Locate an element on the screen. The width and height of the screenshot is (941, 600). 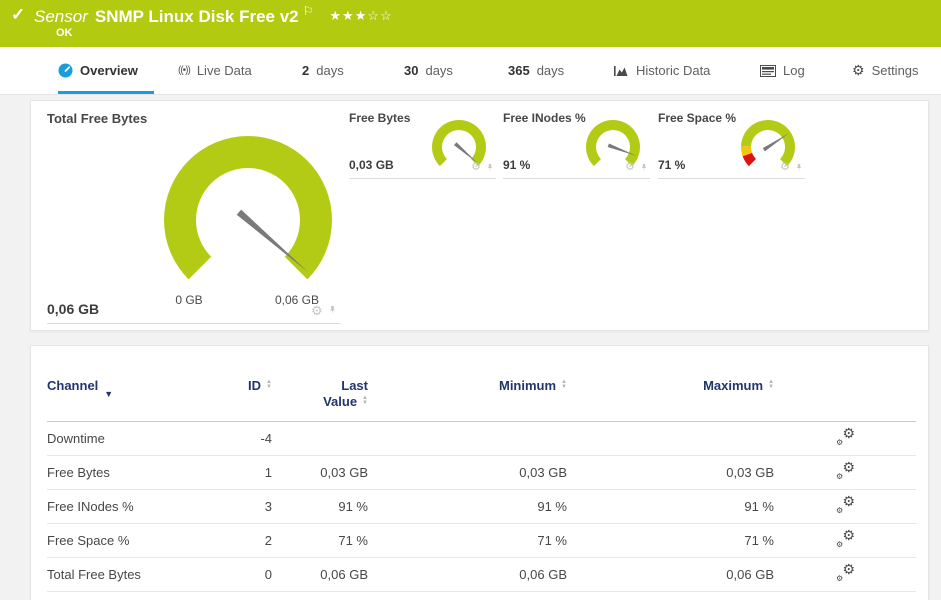
sensor-type-label: Sensor is located at coordinates (61, 16).